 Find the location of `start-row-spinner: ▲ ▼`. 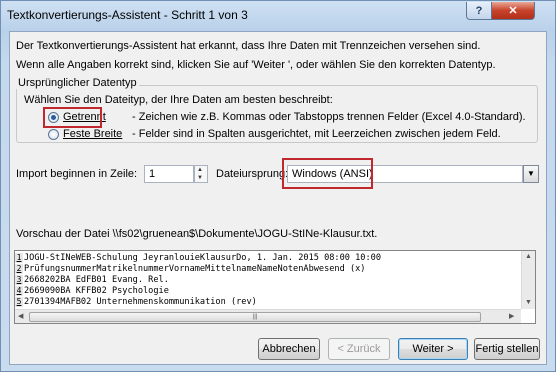

start-row-spinner: ▲ ▼ is located at coordinates (201, 174).